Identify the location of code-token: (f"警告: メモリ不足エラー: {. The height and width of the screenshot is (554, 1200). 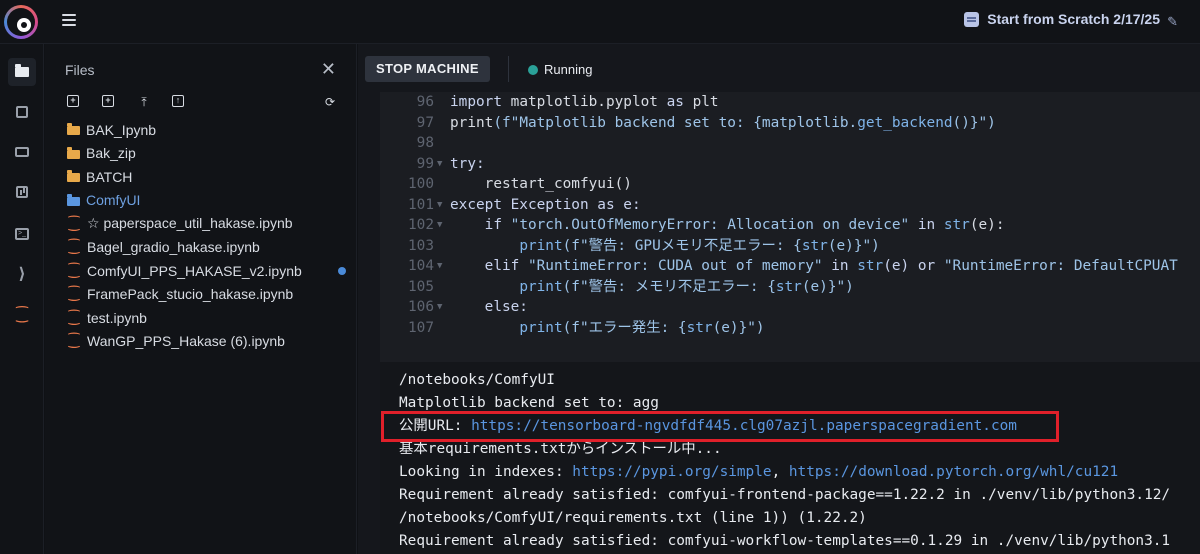
(669, 286).